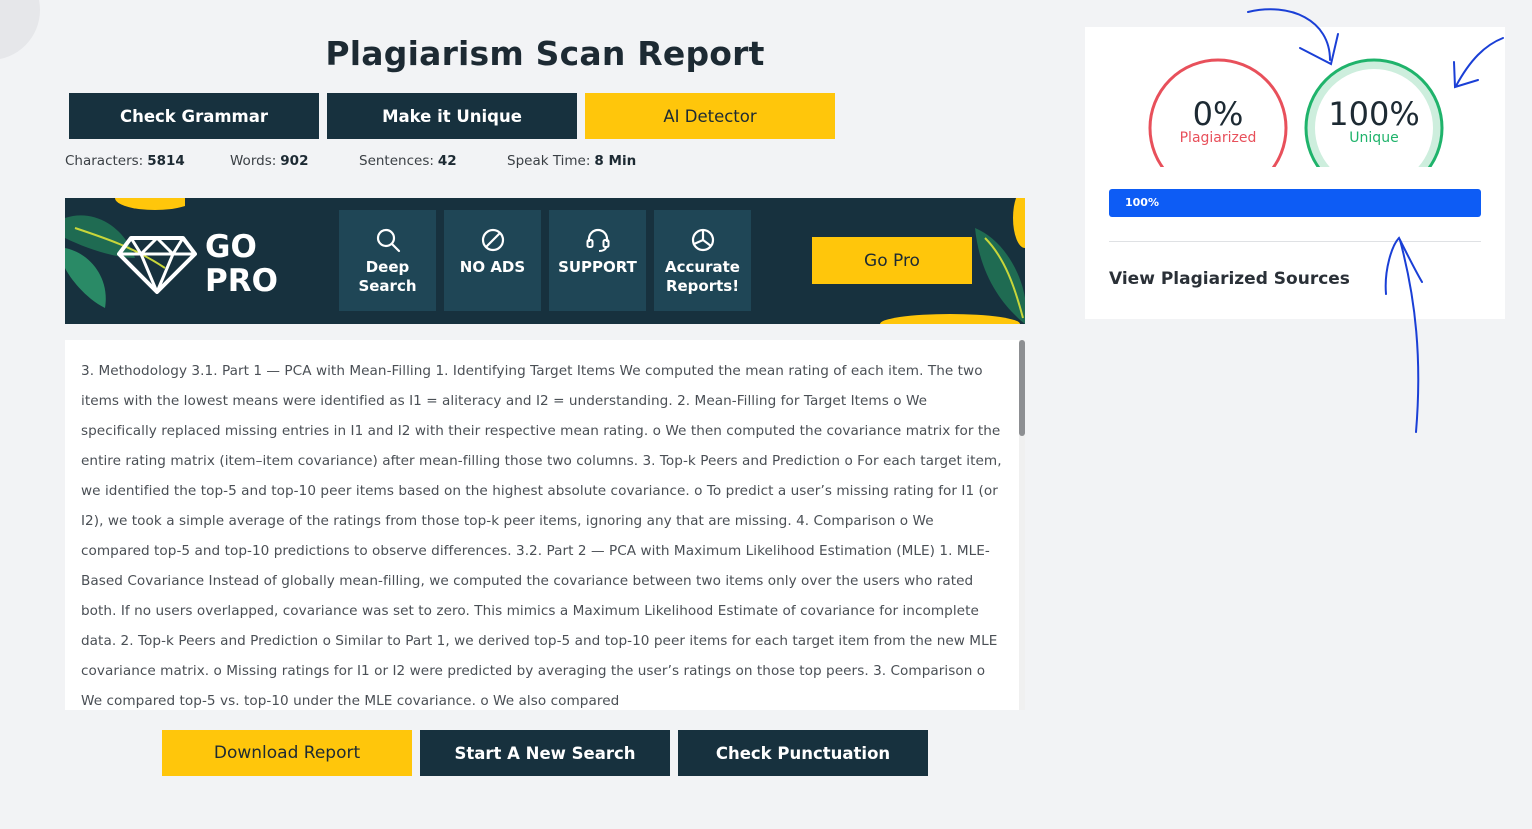 The width and height of the screenshot is (1532, 829). Describe the element at coordinates (1142, 202) in the screenshot. I see `progress-value: 100%` at that location.